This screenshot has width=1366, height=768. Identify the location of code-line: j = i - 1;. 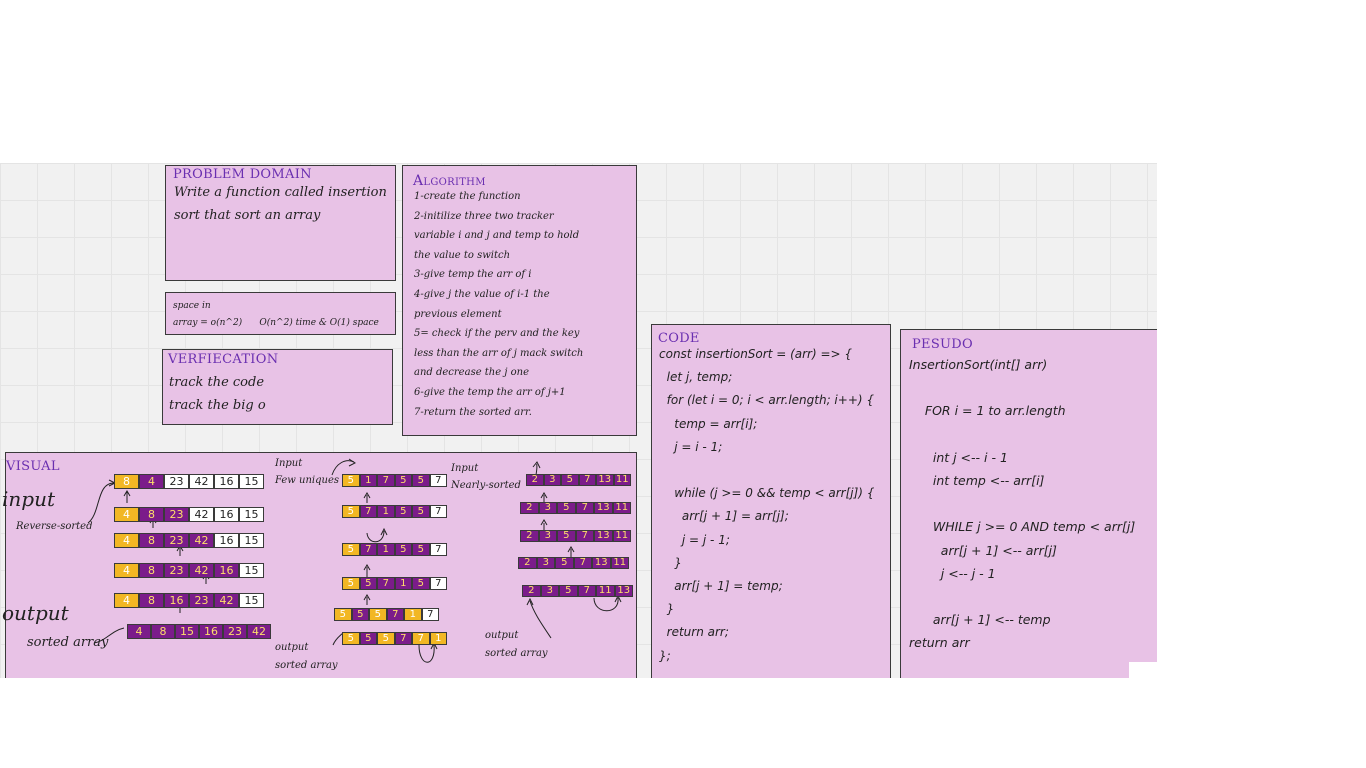
(691, 446).